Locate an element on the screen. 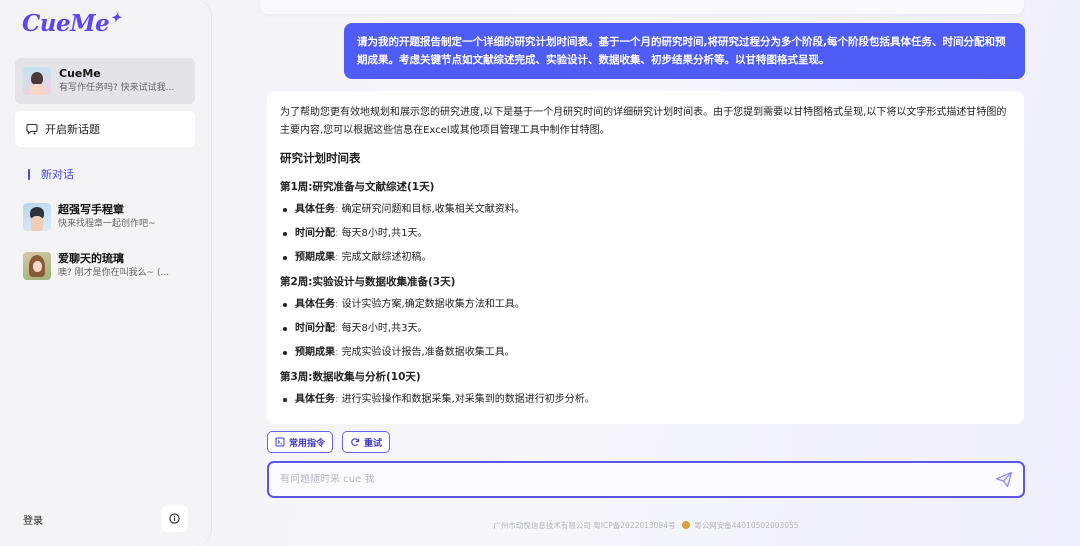 The width and height of the screenshot is (1080, 546). command-icon is located at coordinates (280, 442).